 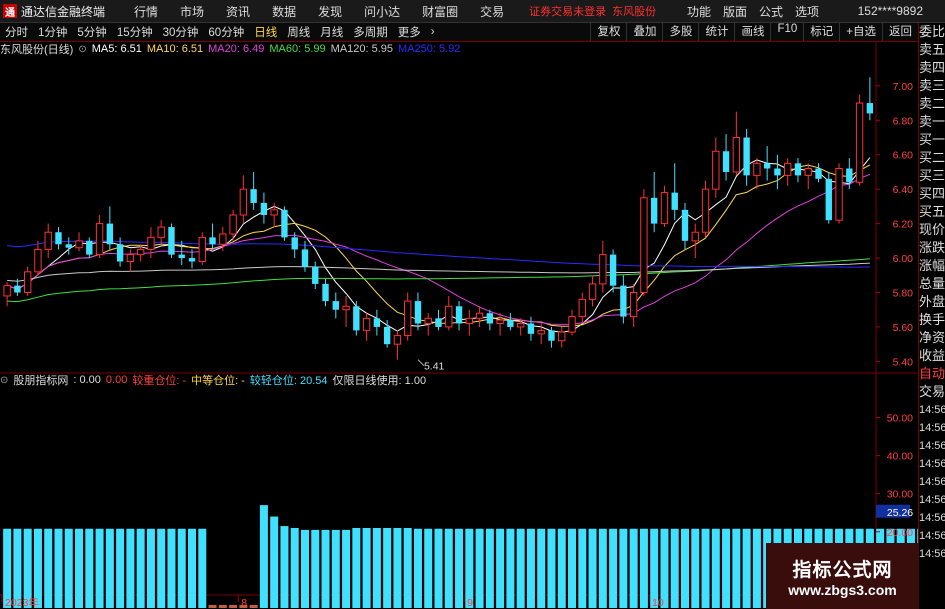 I want to click on tab-intraday: 分时, so click(x=16, y=32).